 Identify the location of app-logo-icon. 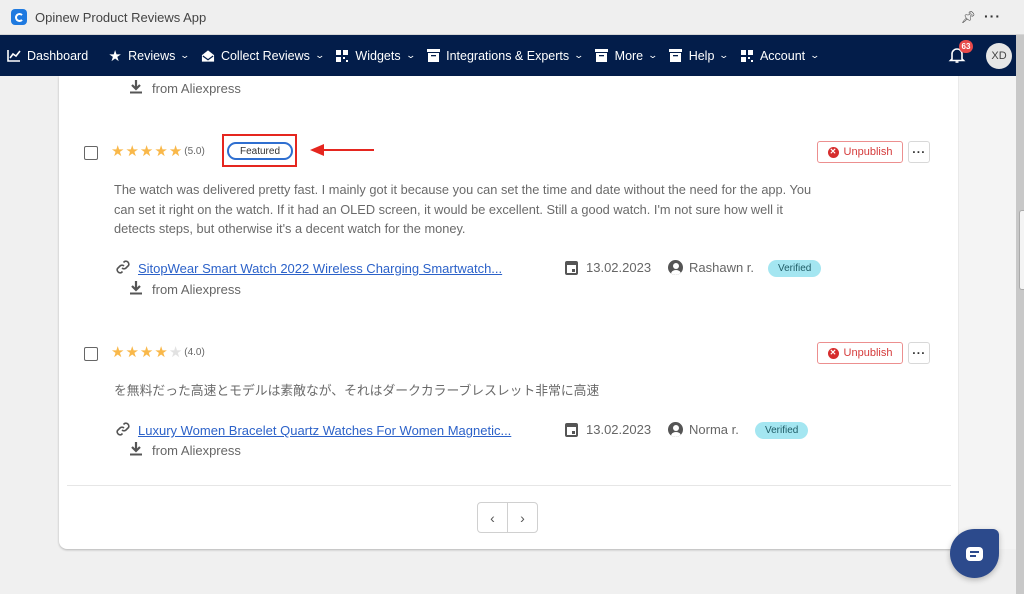
(19, 17).